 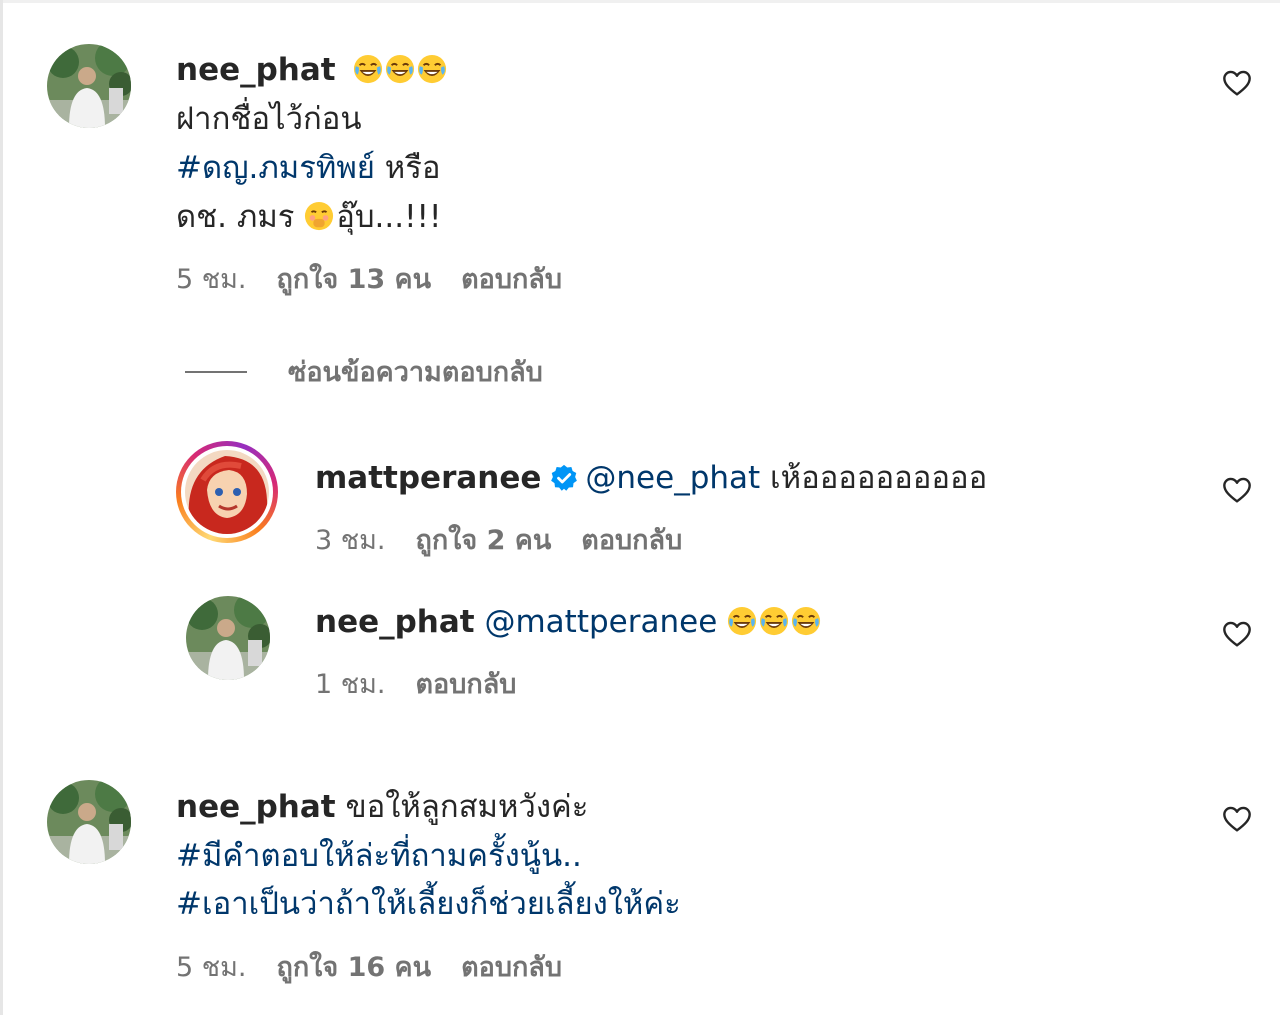 I want to click on reply-username: nee_phat, so click(x=395, y=622).